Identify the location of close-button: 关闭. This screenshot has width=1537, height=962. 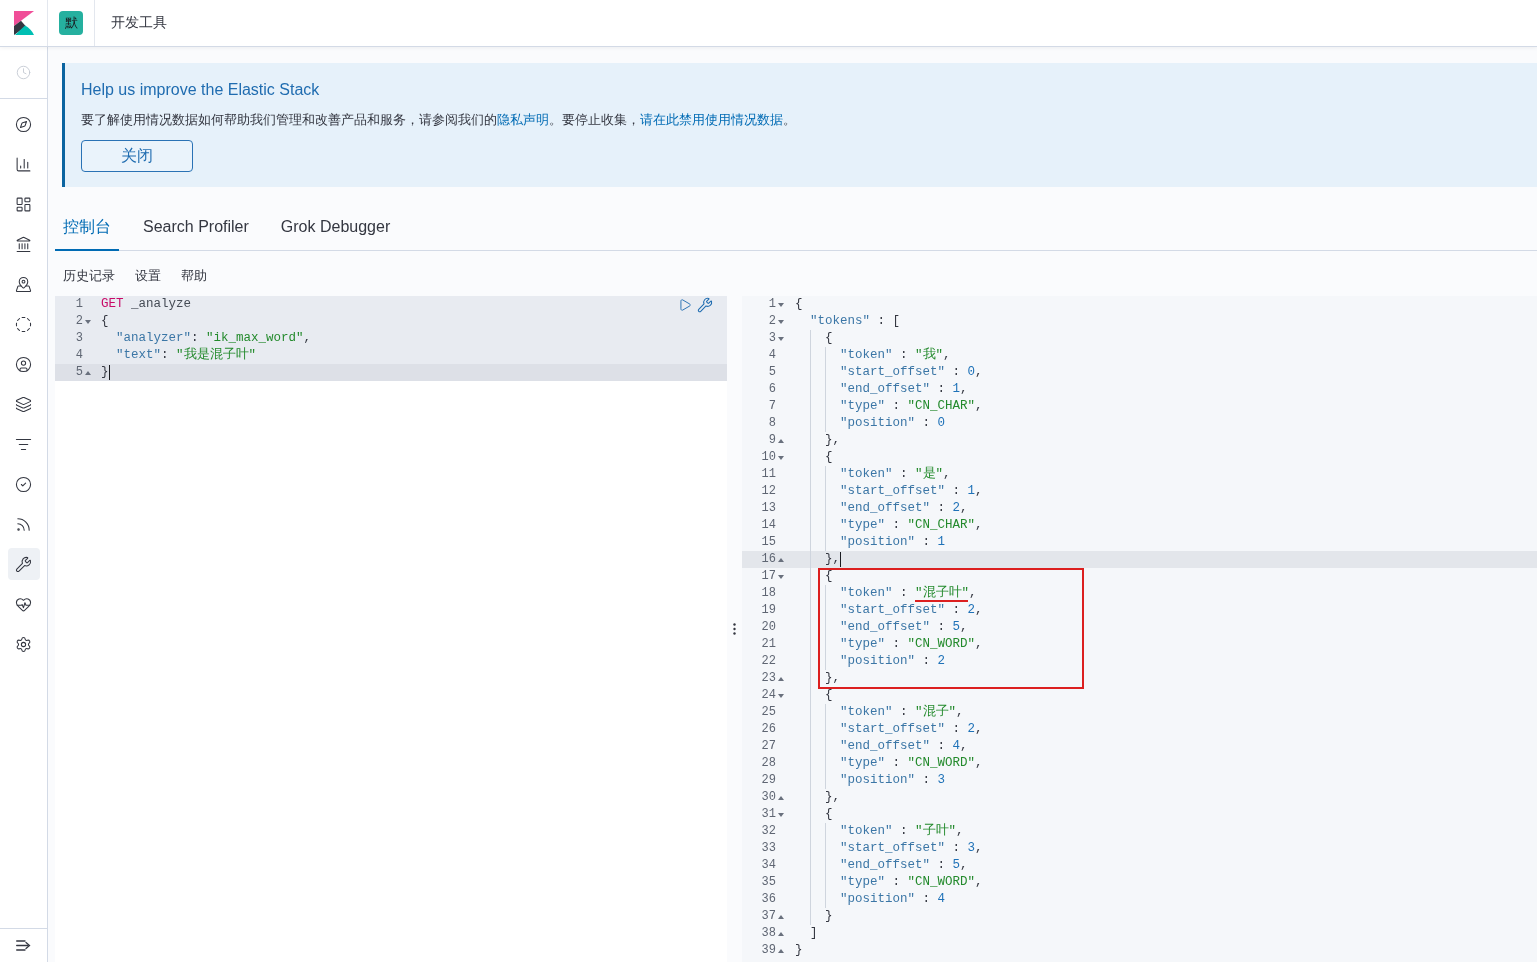
(137, 156).